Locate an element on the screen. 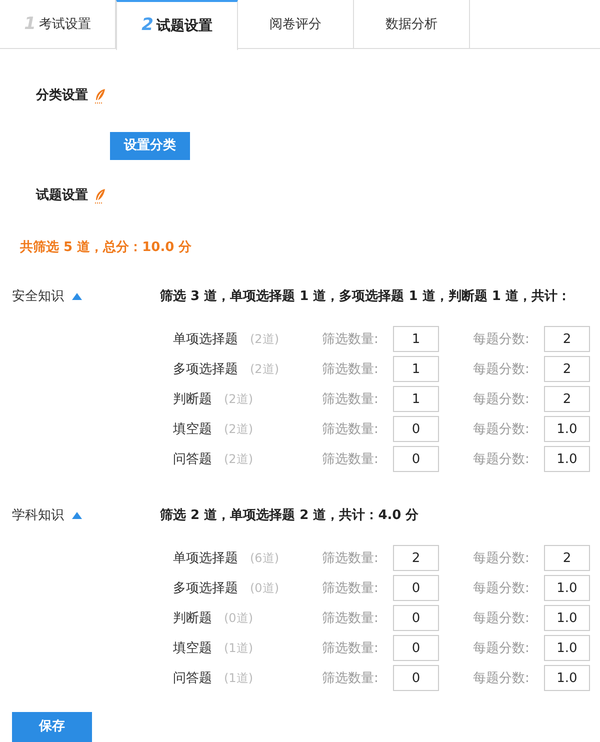  category-summary: 筛选 2 道，单项选择题 2 道，共计：4.0 分 is located at coordinates (289, 515).